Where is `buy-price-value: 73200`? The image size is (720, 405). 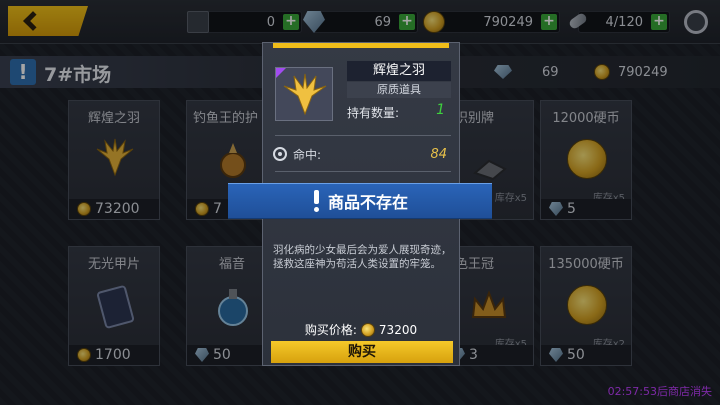 buy-price-value: 73200 is located at coordinates (398, 329).